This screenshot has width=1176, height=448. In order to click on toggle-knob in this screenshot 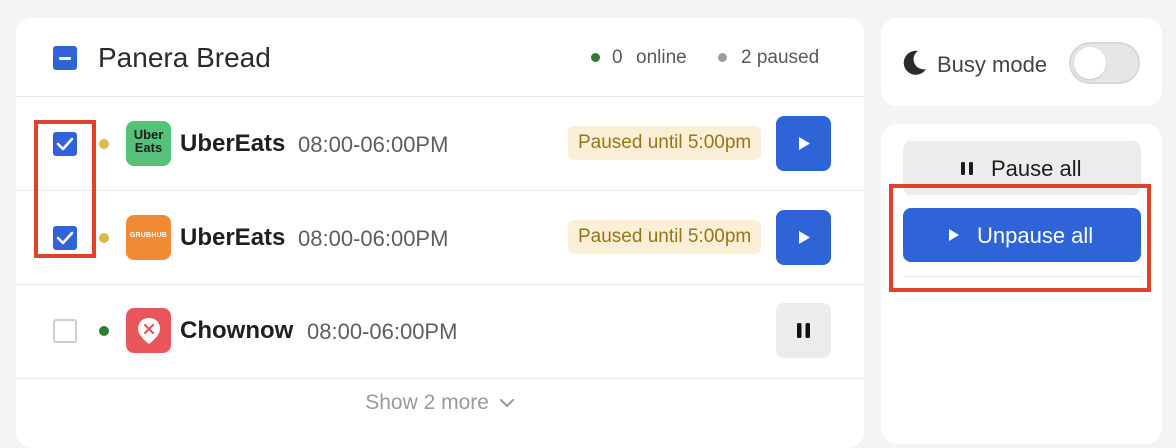, I will do `click(1090, 63)`.